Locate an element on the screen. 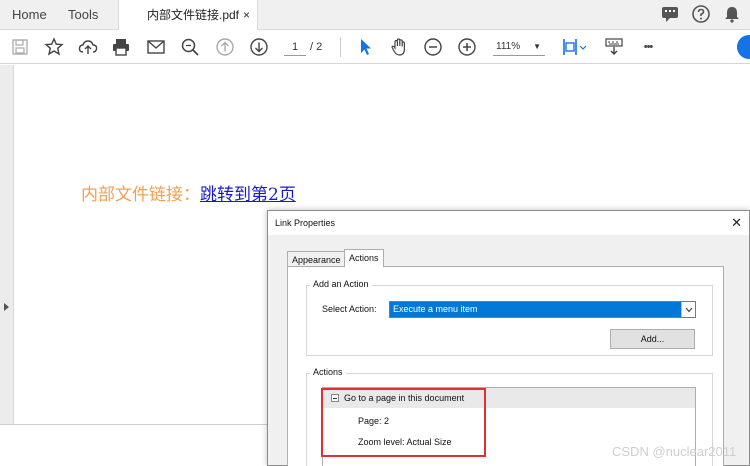 Image resolution: width=750 pixels, height=466 pixels. document-link: 跳转到第2页 is located at coordinates (248, 195).